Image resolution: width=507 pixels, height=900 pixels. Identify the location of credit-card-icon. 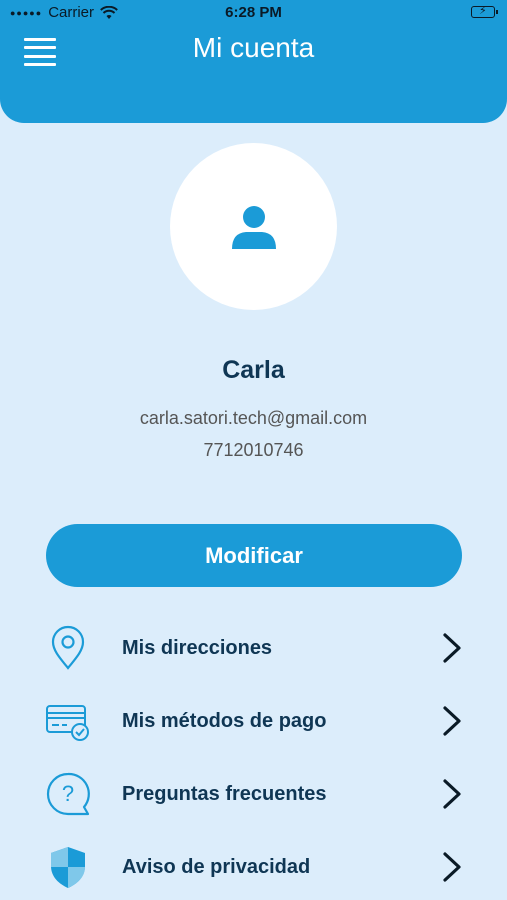
(67, 723).